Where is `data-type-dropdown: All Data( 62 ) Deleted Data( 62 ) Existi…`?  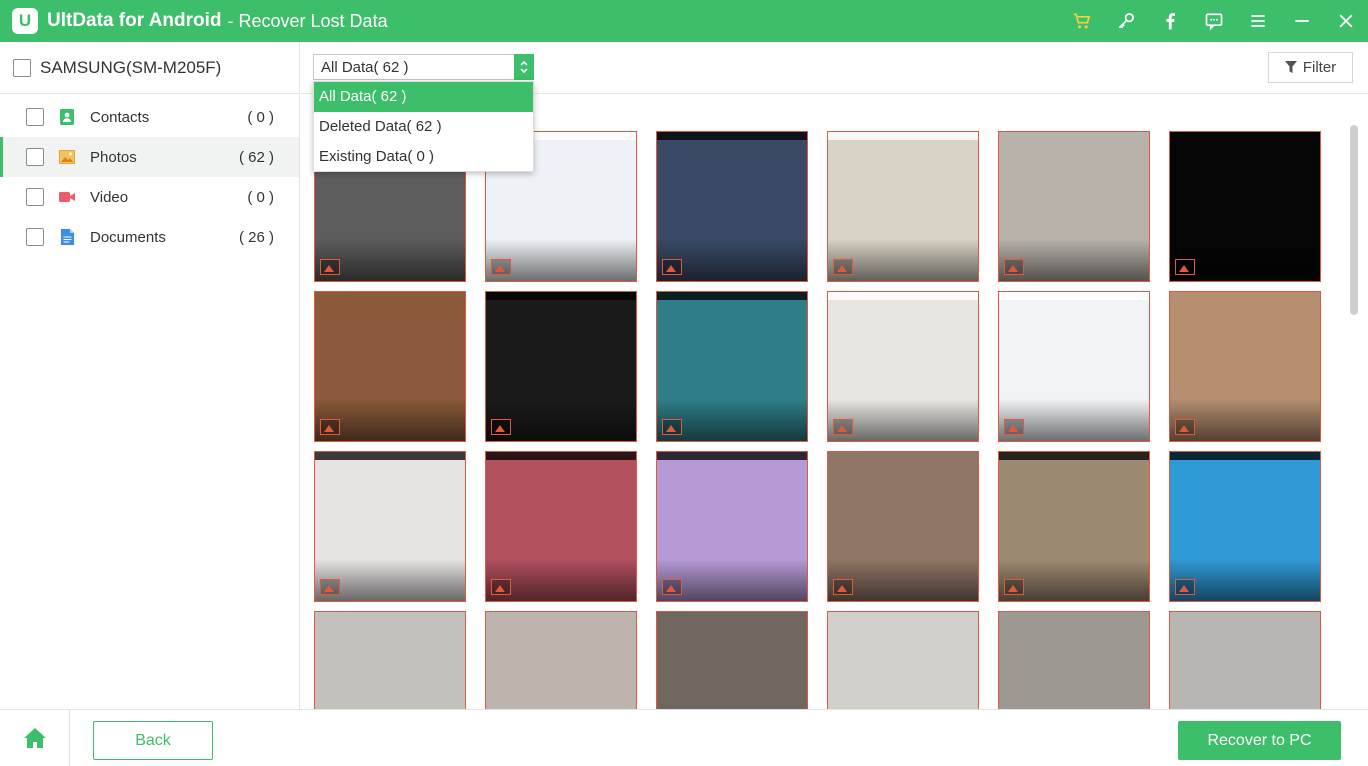 data-type-dropdown: All Data( 62 ) Deleted Data( 62 ) Existi… is located at coordinates (423, 126).